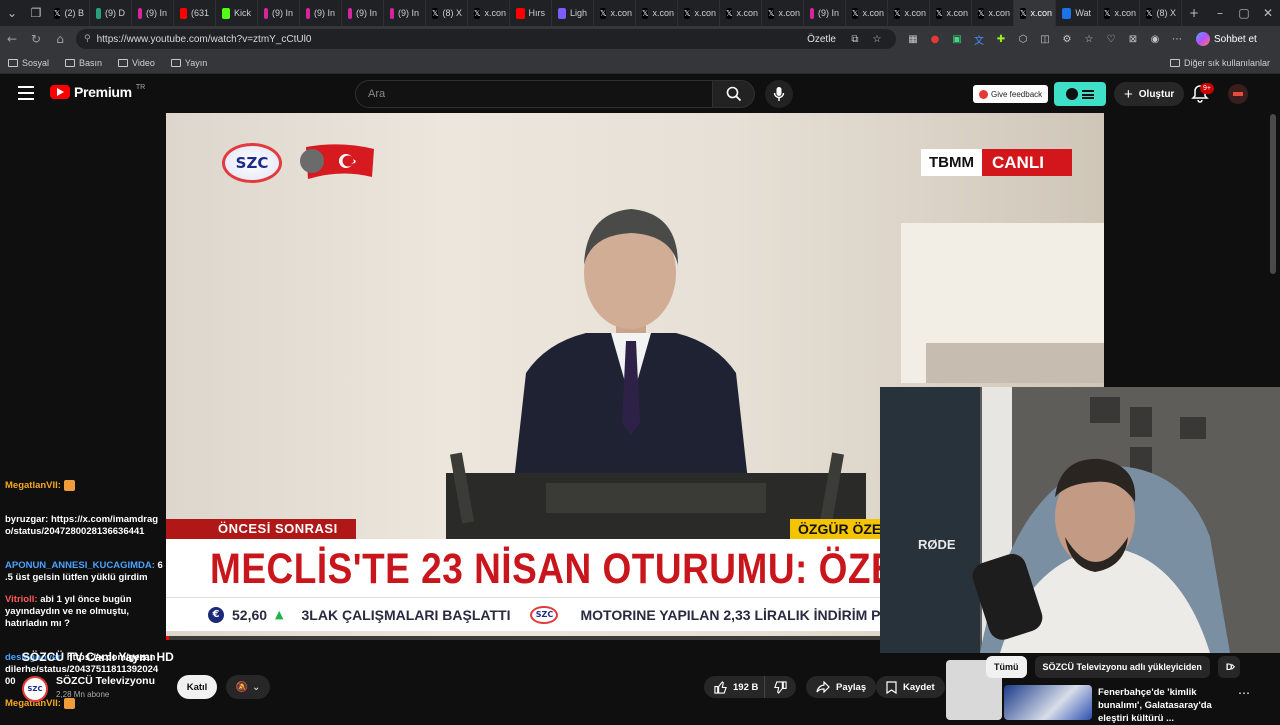 This screenshot has width=1280, height=725. Describe the element at coordinates (105, 681) in the screenshot. I see `channel-name: SÖZCÜ Televizyonu` at that location.